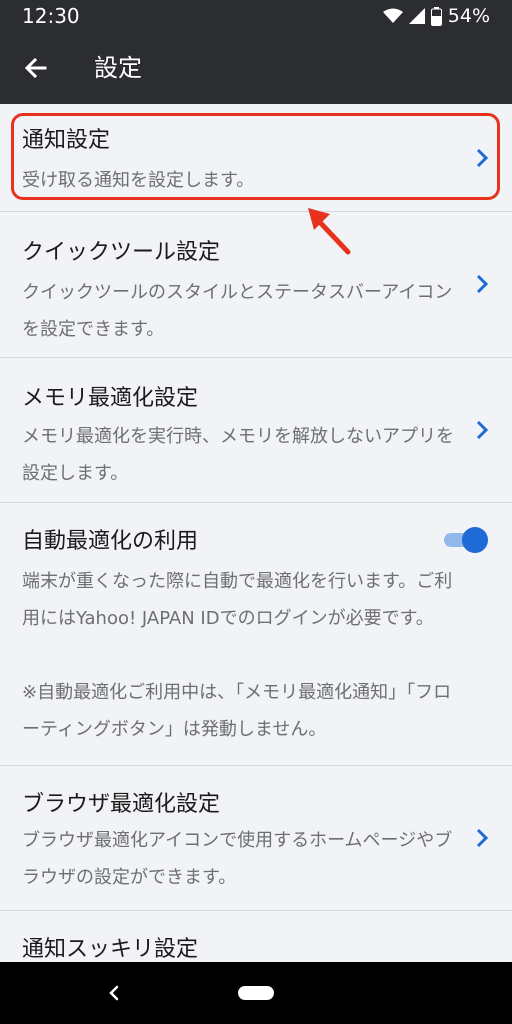 This screenshot has height=1024, width=512. Describe the element at coordinates (110, 541) in the screenshot. I see `item-title: 自動最適化の利用` at that location.